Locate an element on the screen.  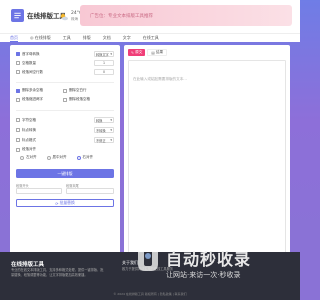
tab-label: 原文 is located at coordinates (139, 52).